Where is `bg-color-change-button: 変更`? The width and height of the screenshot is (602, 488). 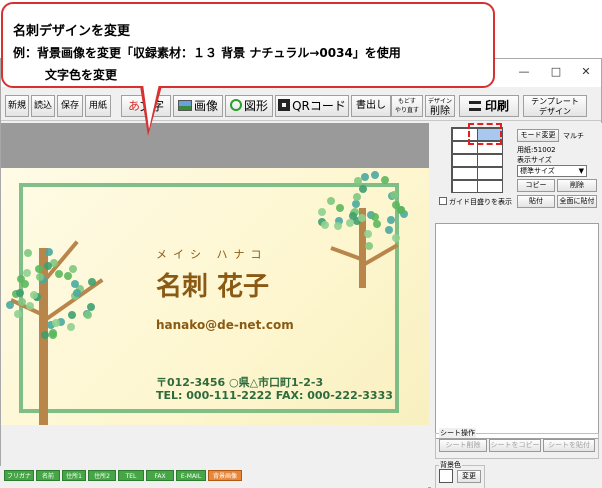
bg-color-change-button: 変更 is located at coordinates (469, 476).